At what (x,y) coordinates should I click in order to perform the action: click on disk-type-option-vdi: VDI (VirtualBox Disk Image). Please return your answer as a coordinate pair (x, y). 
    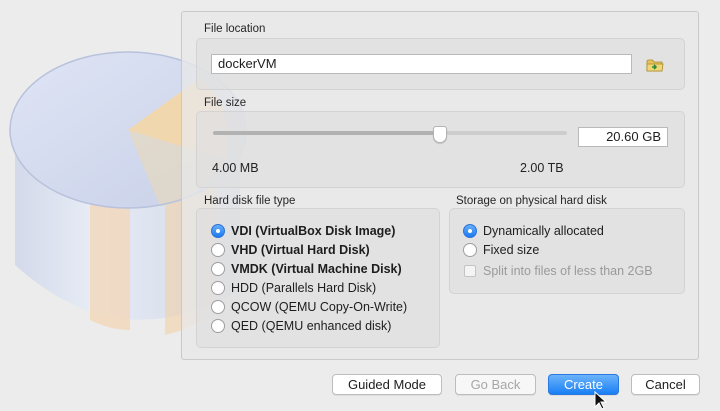
    Looking at the image, I should click on (303, 231).